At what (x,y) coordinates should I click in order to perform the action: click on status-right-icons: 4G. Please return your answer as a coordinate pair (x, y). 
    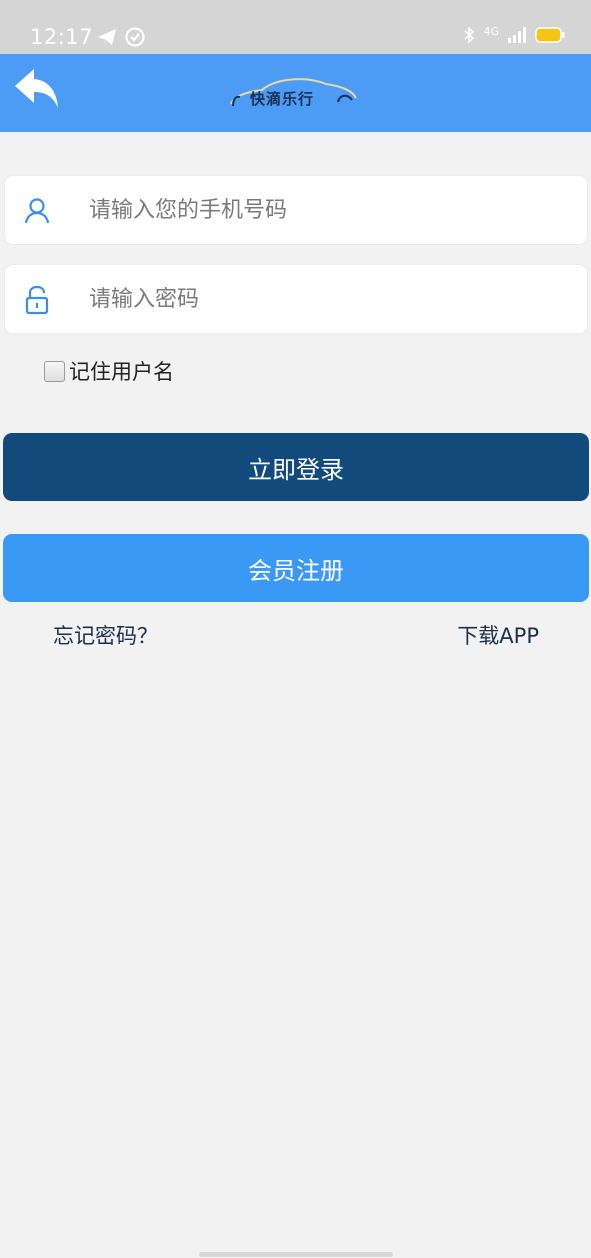
    Looking at the image, I should click on (514, 34).